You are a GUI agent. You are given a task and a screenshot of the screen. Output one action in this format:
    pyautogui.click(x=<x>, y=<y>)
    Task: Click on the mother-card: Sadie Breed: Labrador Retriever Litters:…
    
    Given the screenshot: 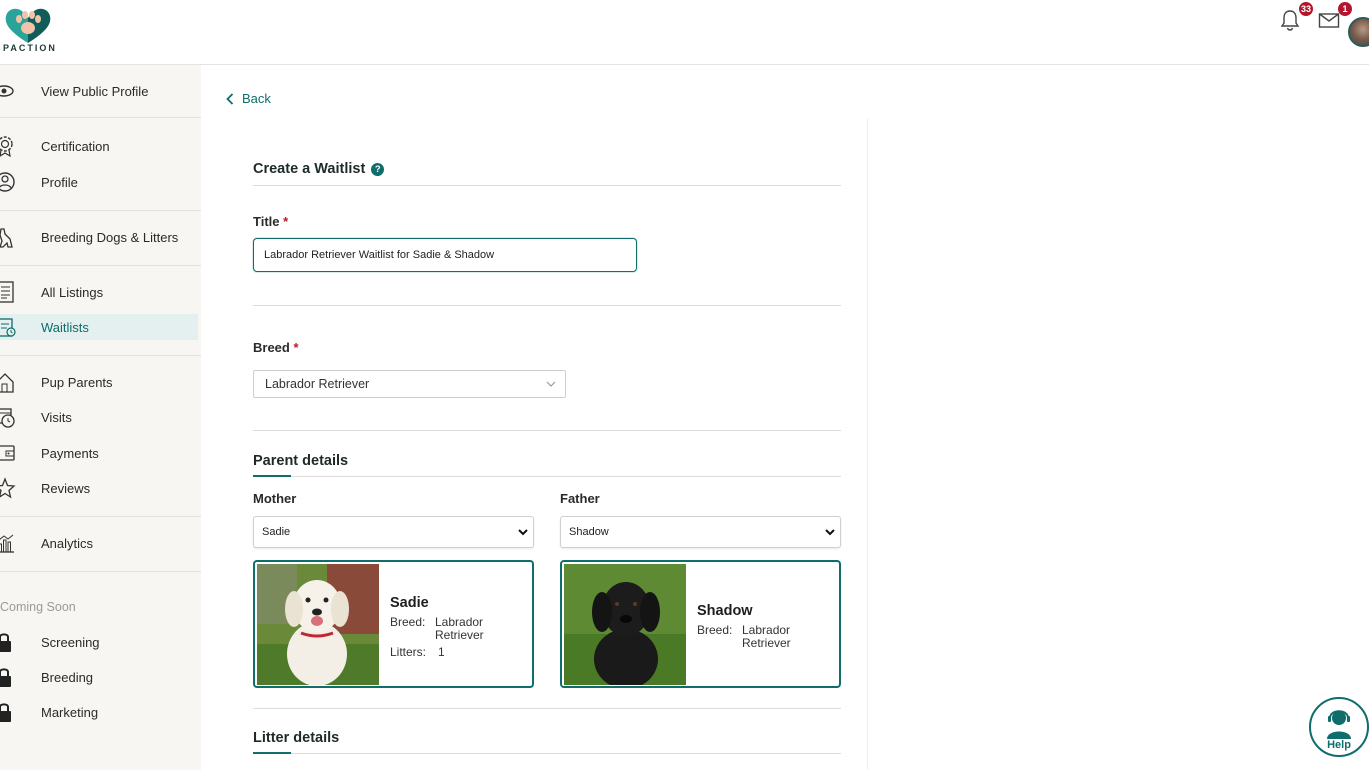 What is the action you would take?
    pyautogui.click(x=393, y=624)
    